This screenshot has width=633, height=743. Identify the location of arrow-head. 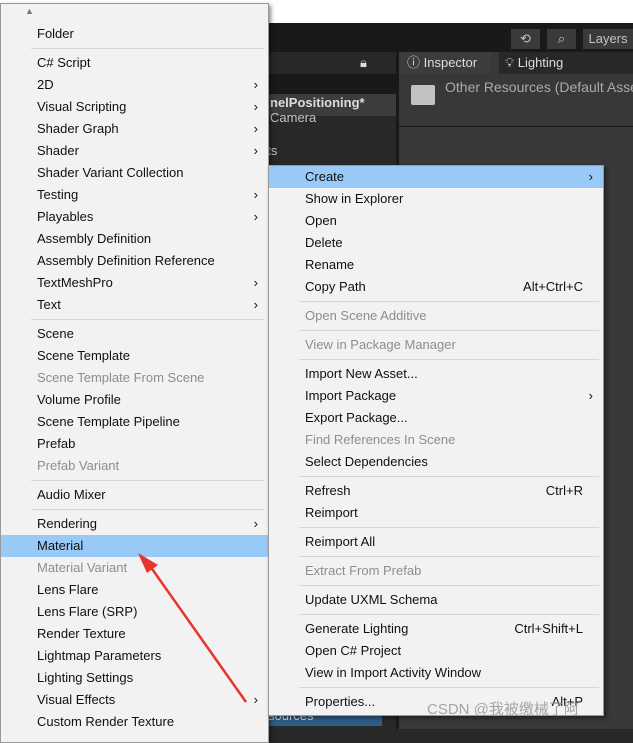
(148, 563).